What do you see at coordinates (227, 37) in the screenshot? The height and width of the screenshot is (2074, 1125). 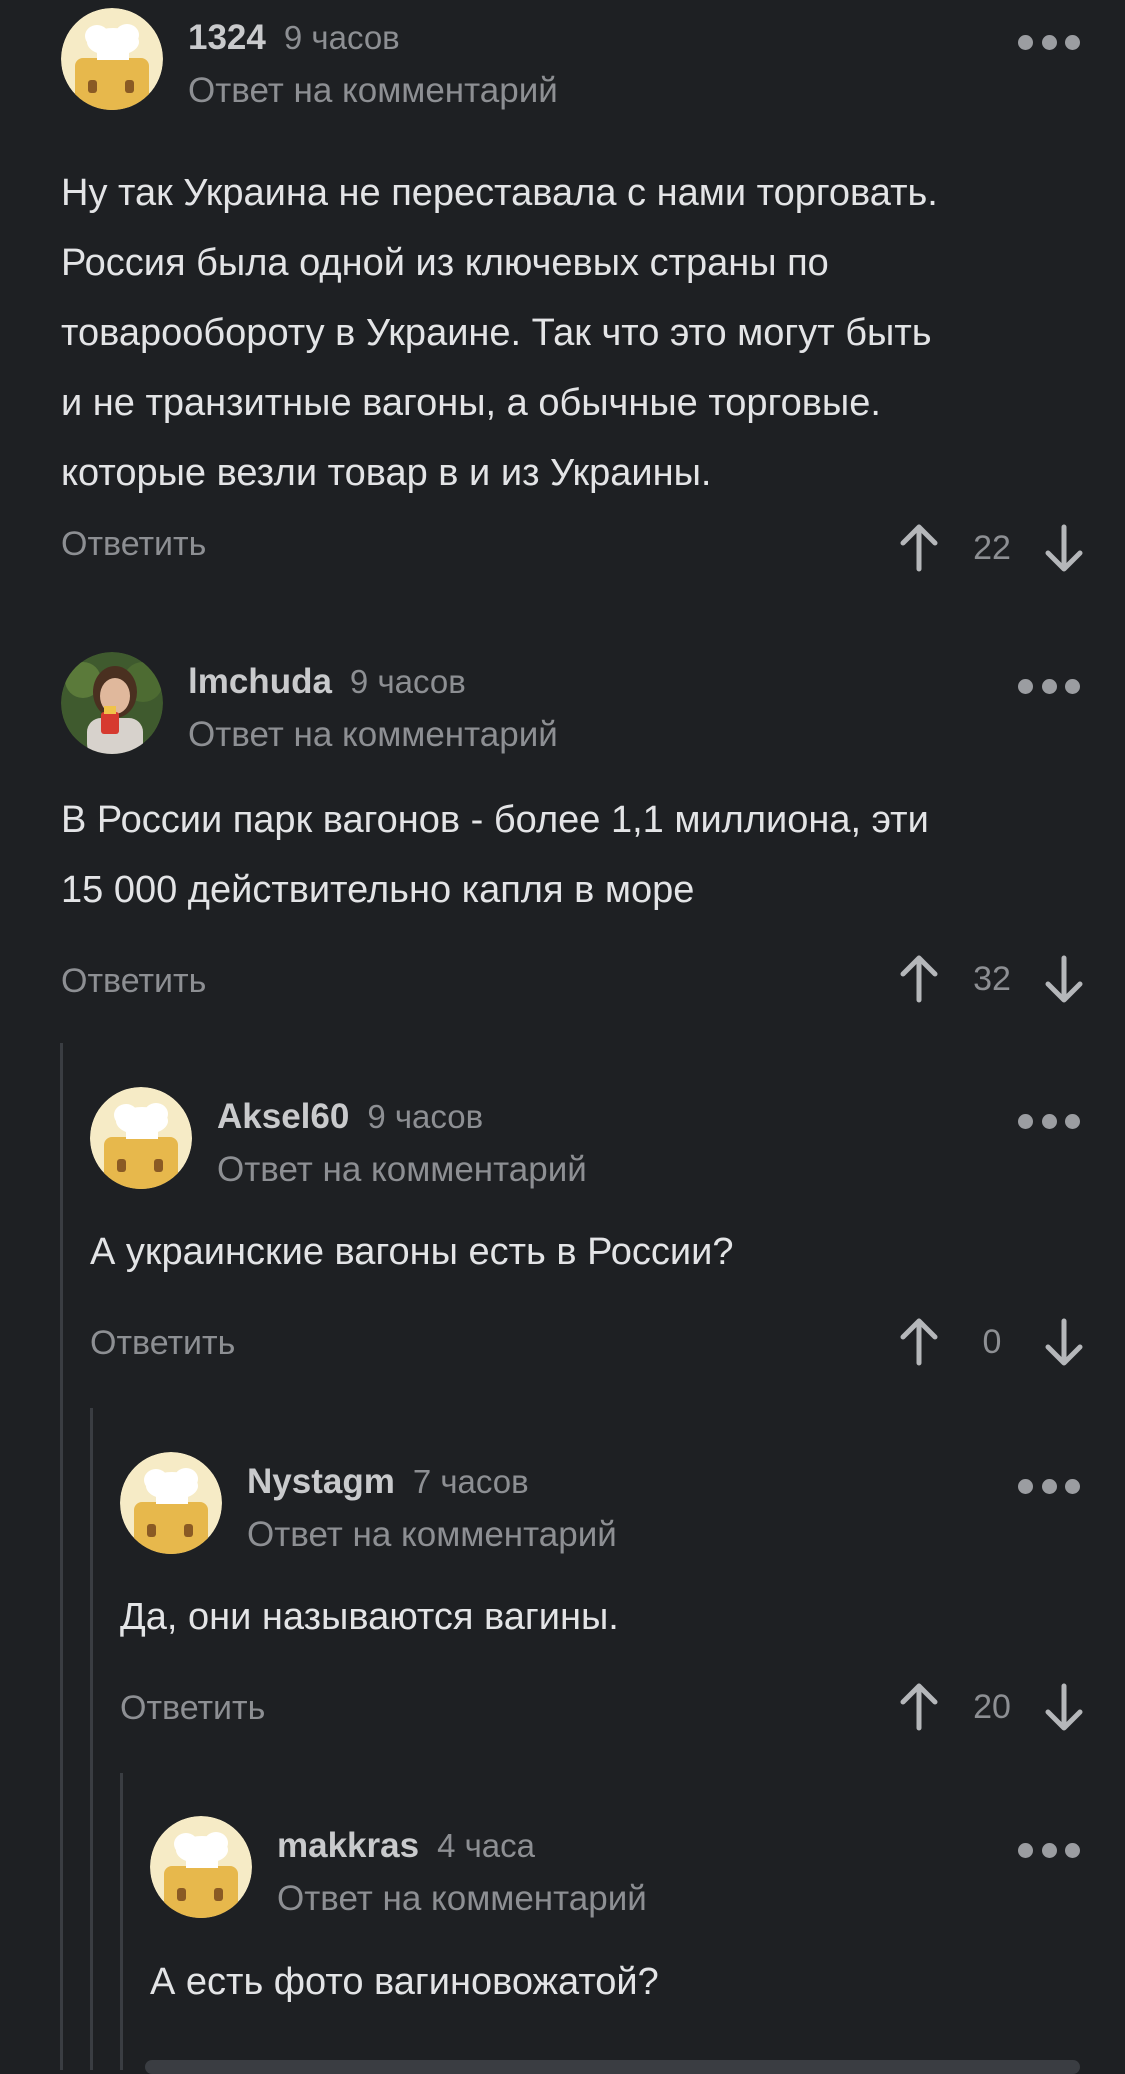 I see `author-nickname: 1324` at bounding box center [227, 37].